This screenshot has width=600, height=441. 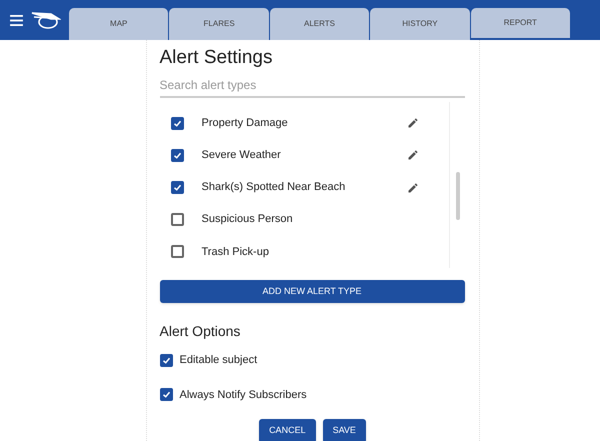 What do you see at coordinates (312, 291) in the screenshot?
I see `add-alert-type-button: ADD NEW ALERT TYPE` at bounding box center [312, 291].